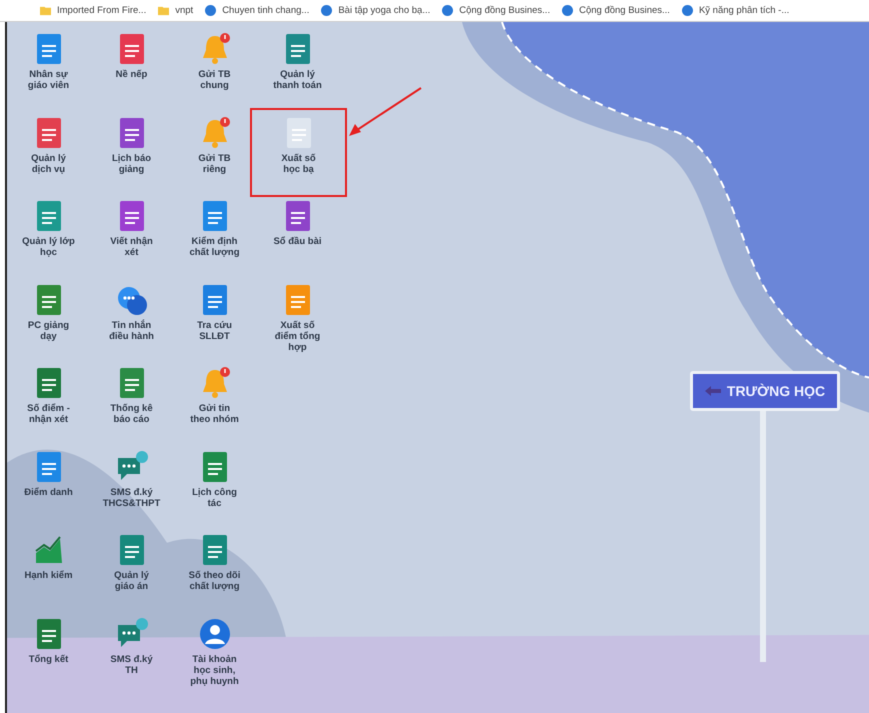  What do you see at coordinates (214, 240) in the screenshot?
I see `app-tile: Kiểm định chất lượng` at bounding box center [214, 240].